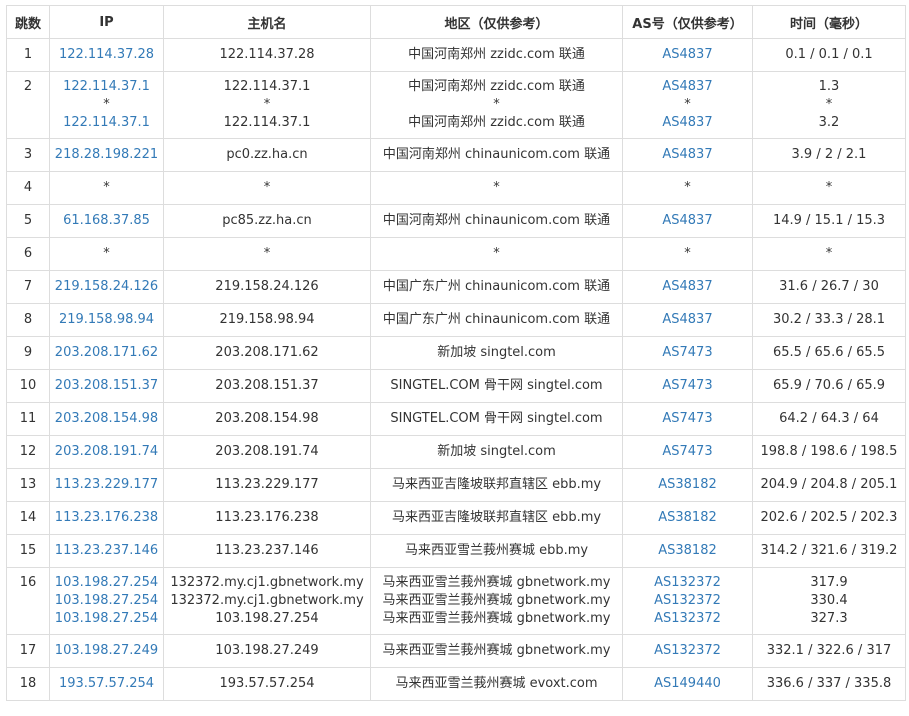  What do you see at coordinates (28, 353) in the screenshot?
I see `hop-number: 9` at bounding box center [28, 353].